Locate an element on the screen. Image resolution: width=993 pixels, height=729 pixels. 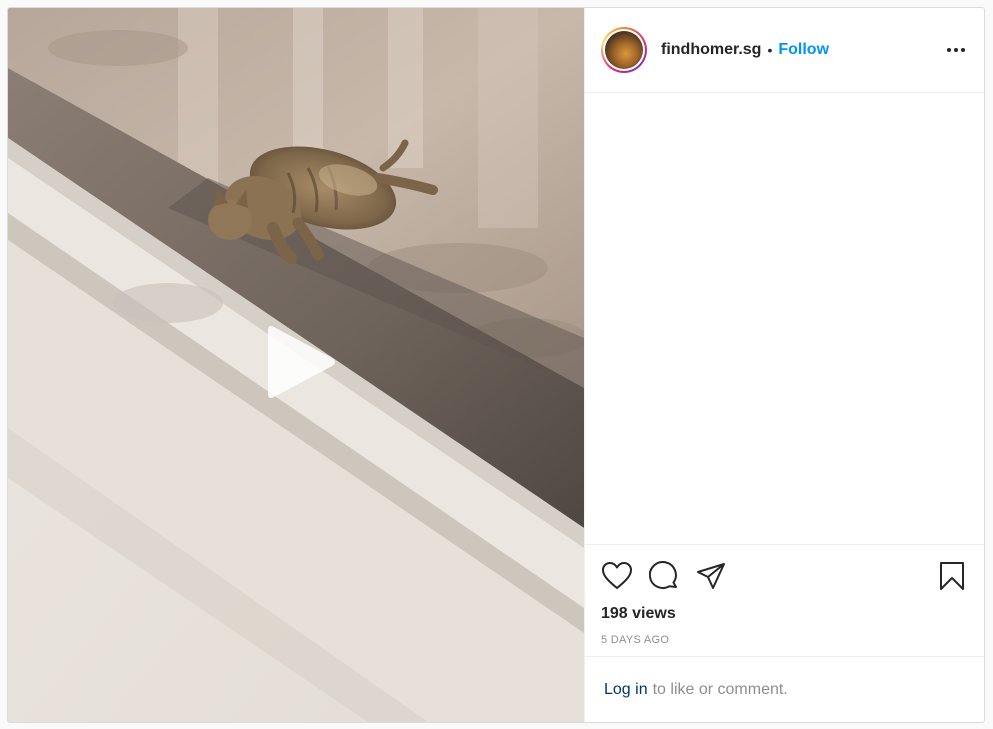
story-ring is located at coordinates (624, 50).